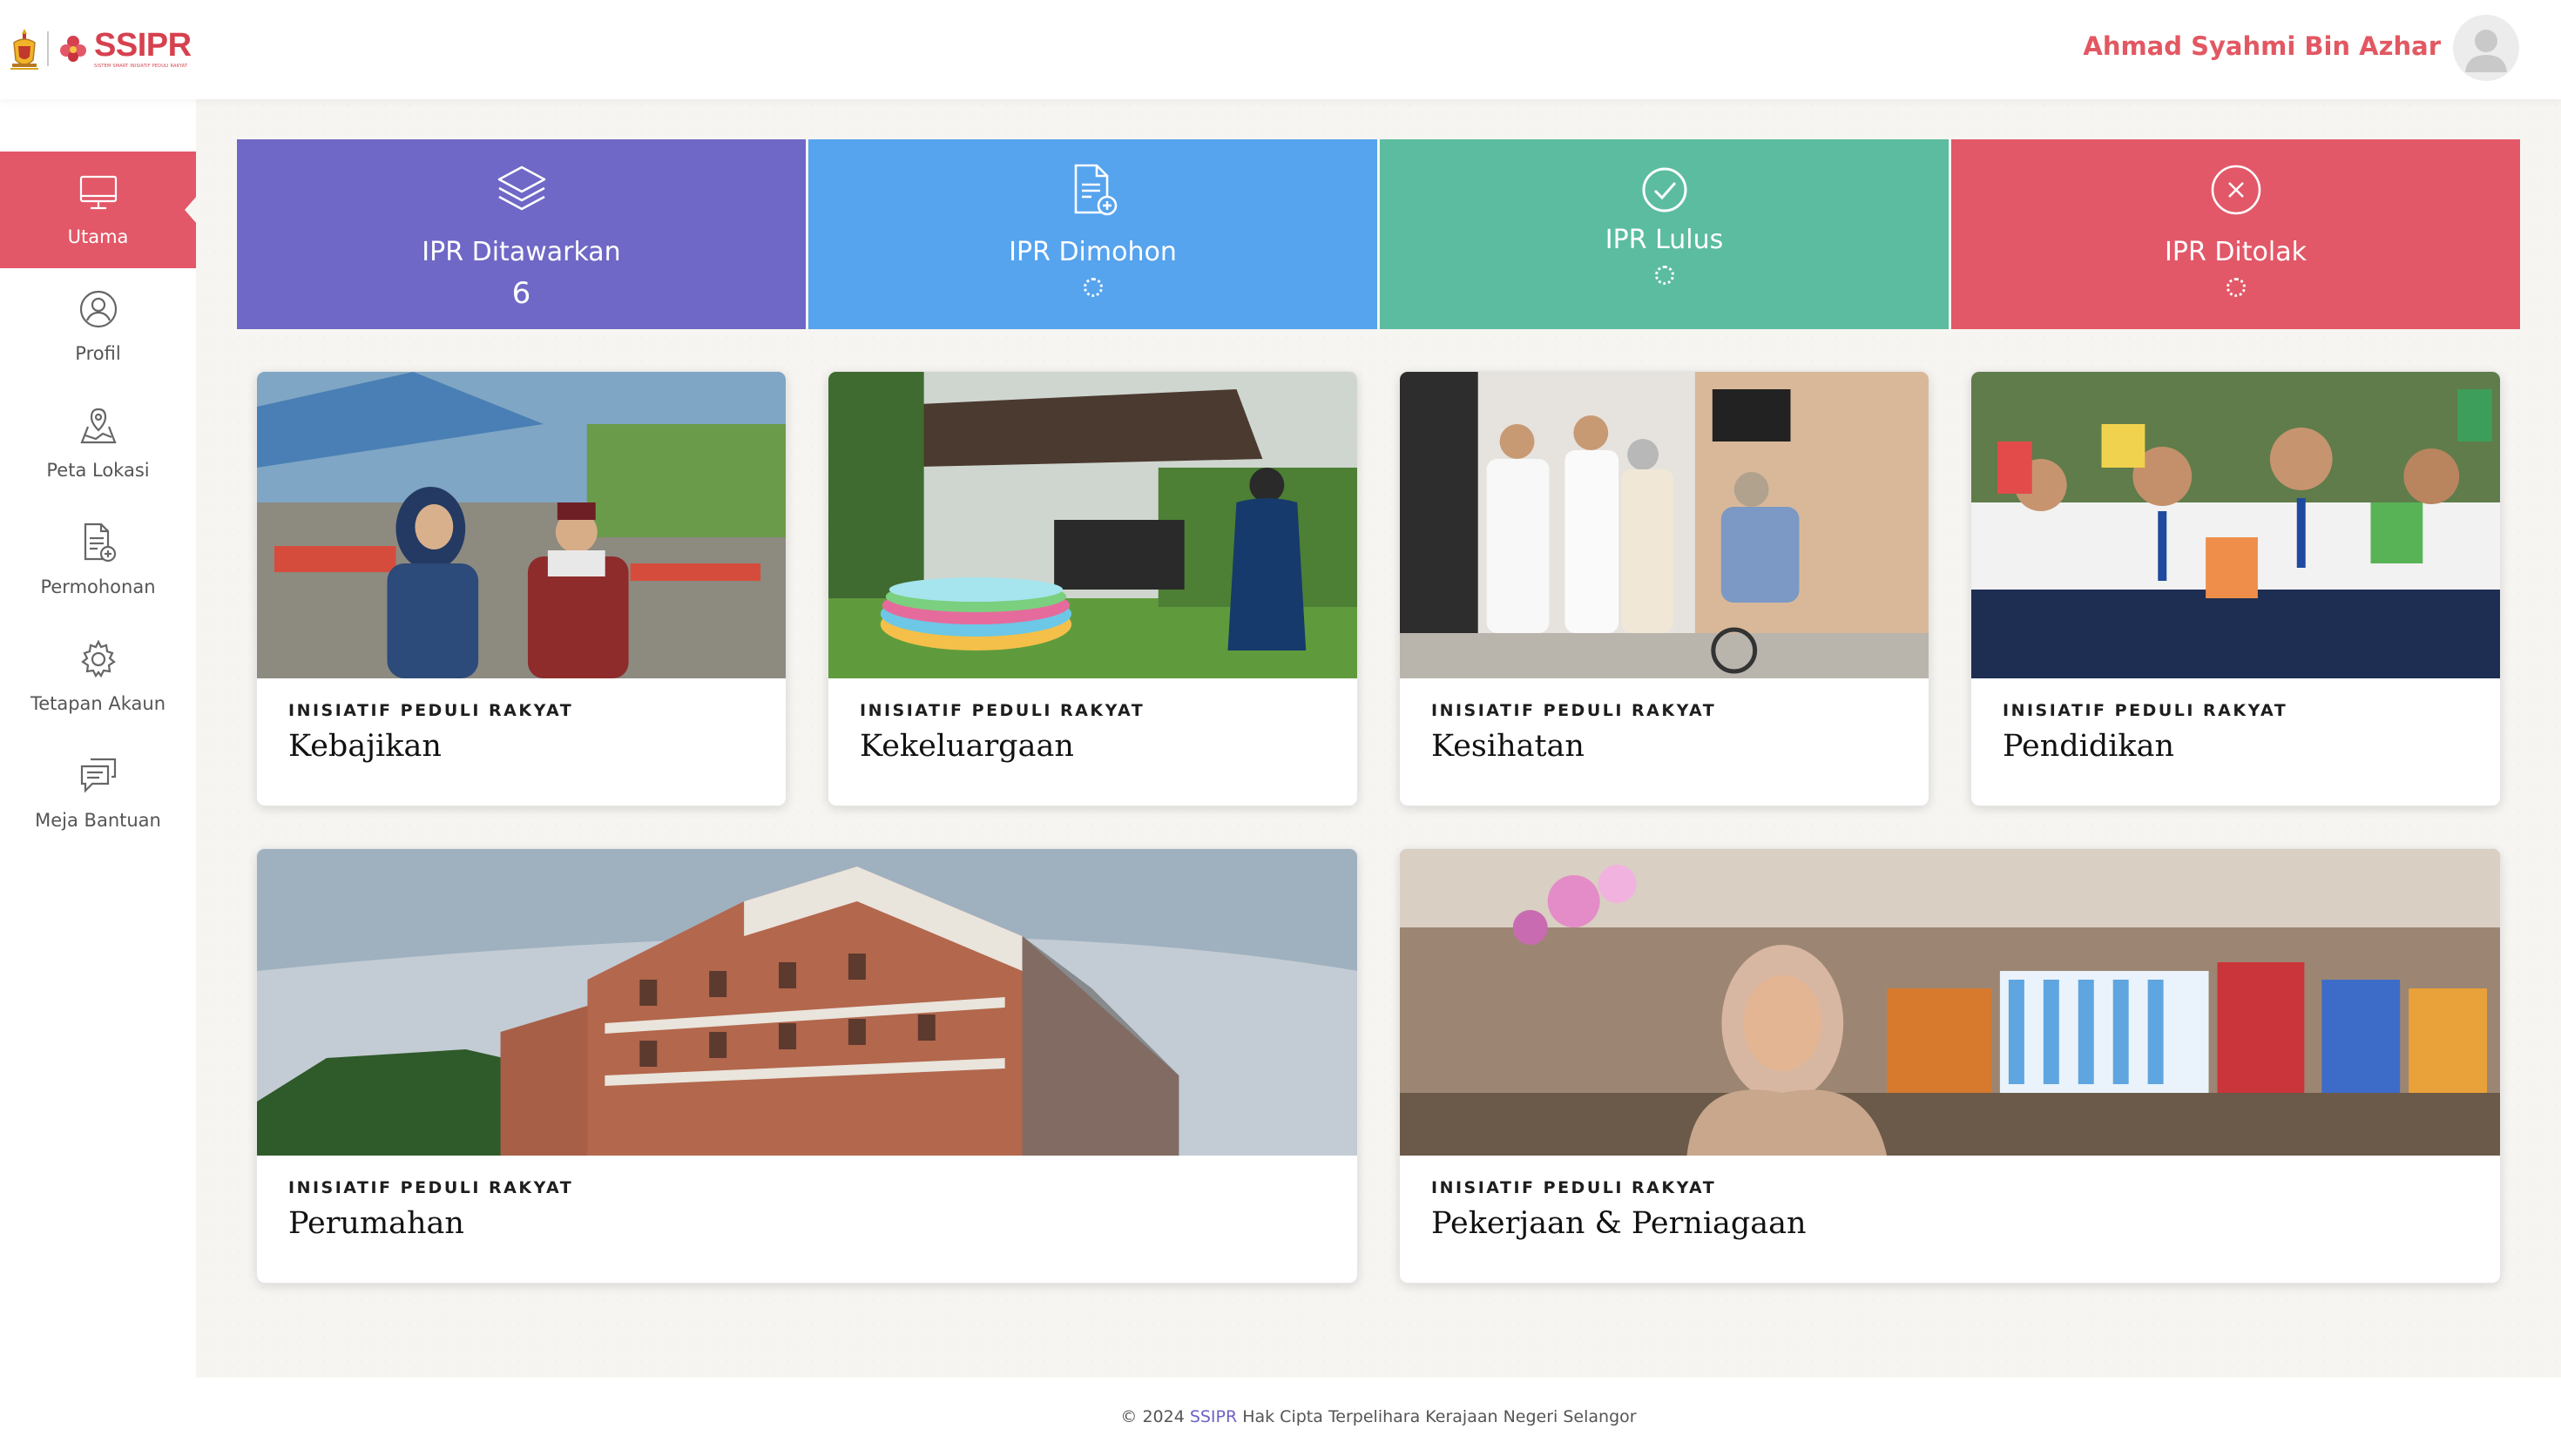 The image size is (2561, 1456). I want to click on sidebar-item-label: Peta Lokasi, so click(98, 470).